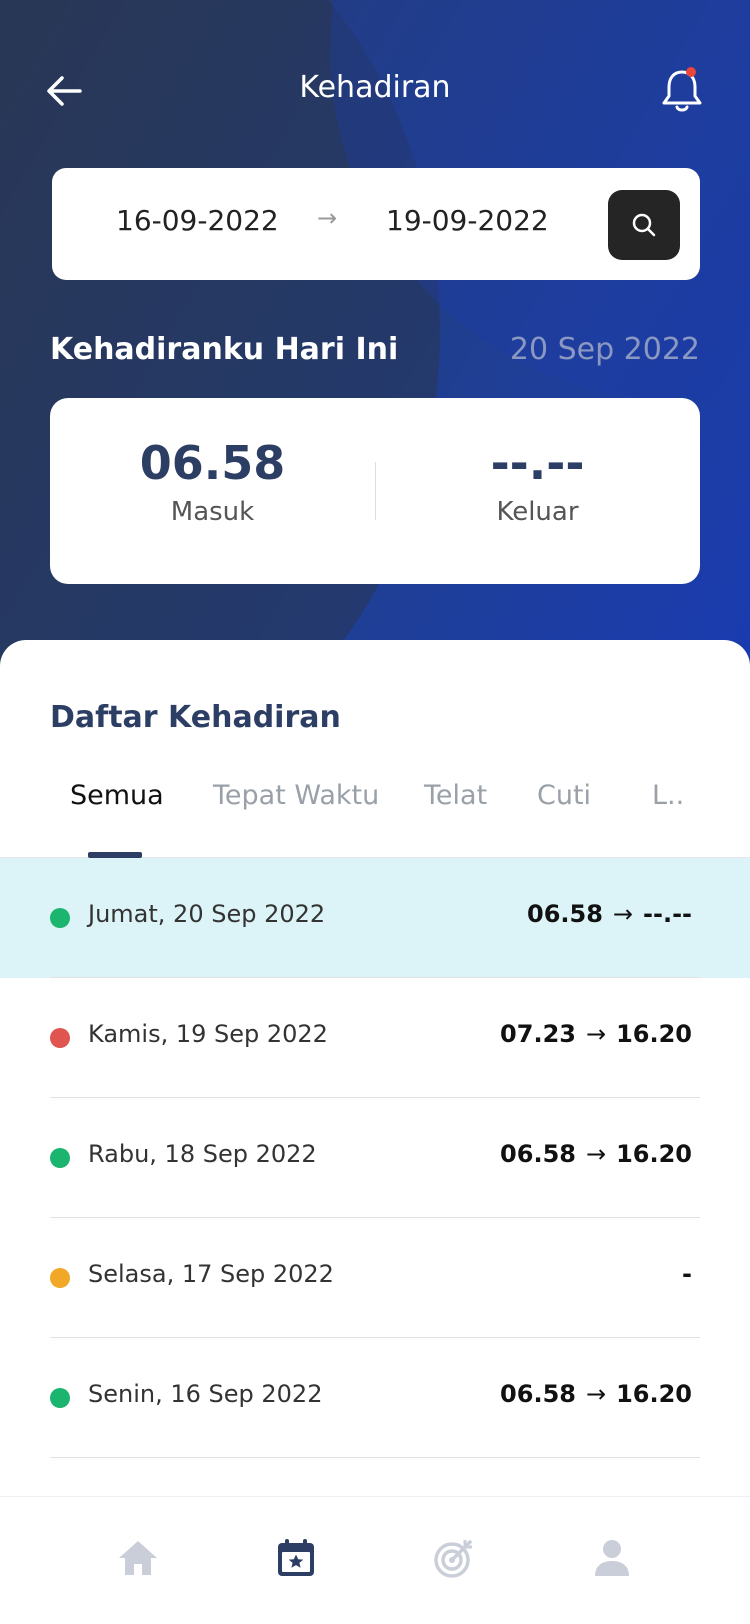 The height and width of the screenshot is (1624, 750). I want to click on row-times: 07.23 → 16.20, so click(596, 1034).